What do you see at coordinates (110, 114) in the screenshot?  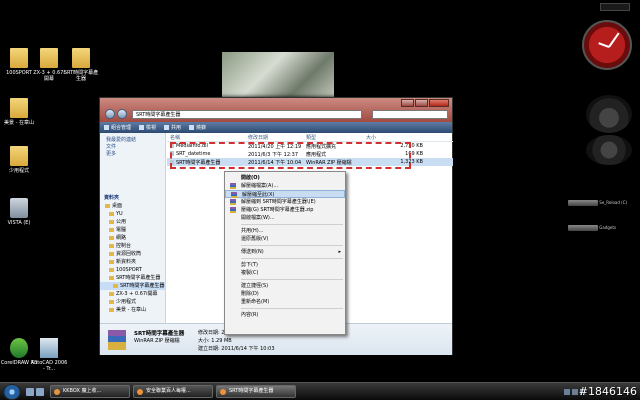 I see `back-button` at bounding box center [110, 114].